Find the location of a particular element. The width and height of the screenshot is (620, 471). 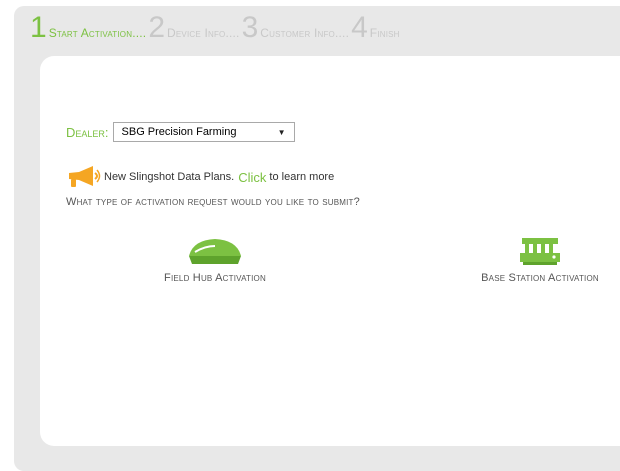

dealer-label: Dealer: is located at coordinates (87, 132).